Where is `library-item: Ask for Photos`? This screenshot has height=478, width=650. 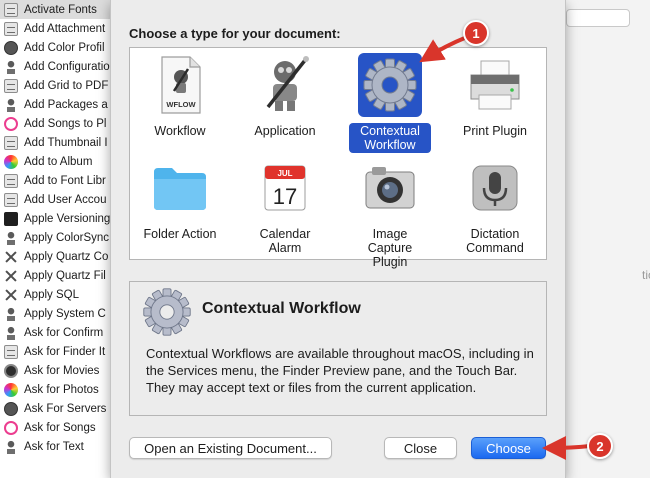
library-item: Ask for Photos is located at coordinates (56, 389).